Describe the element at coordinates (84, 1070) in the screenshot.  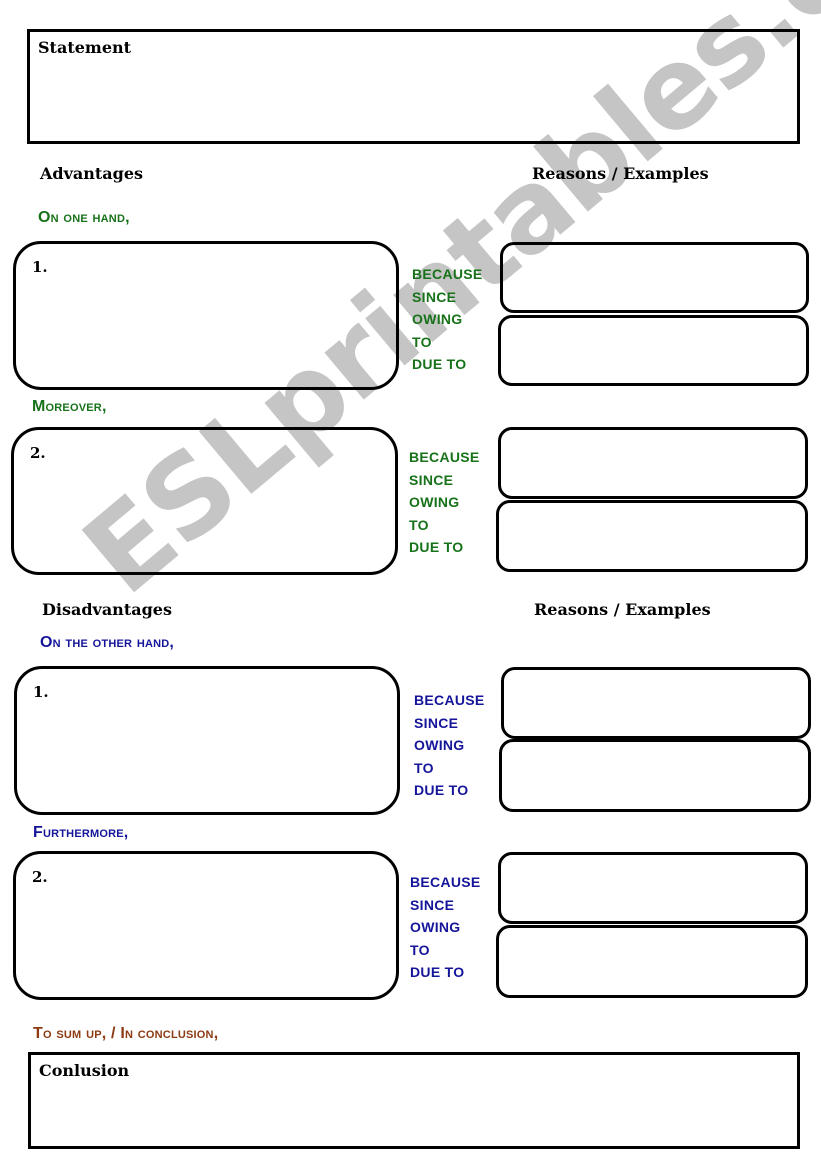
I see `conclusion-label: Conlusion` at that location.